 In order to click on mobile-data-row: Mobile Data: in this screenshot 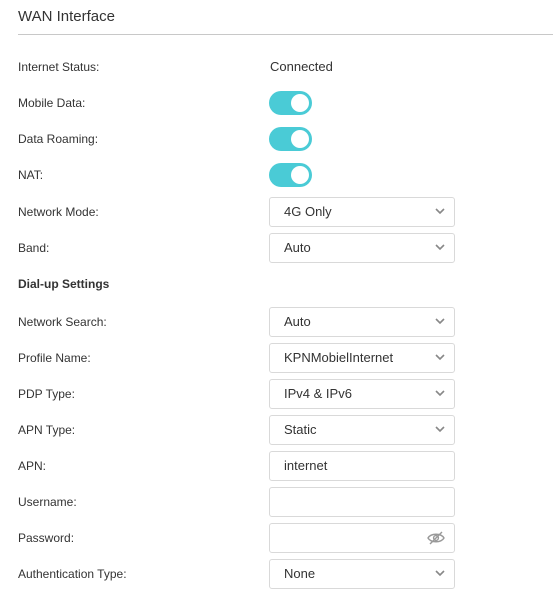, I will do `click(276, 103)`.